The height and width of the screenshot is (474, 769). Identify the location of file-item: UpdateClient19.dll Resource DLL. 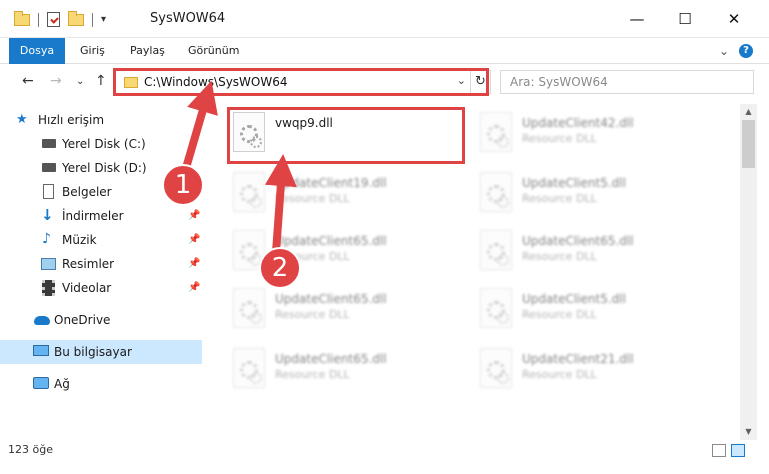
(350, 200).